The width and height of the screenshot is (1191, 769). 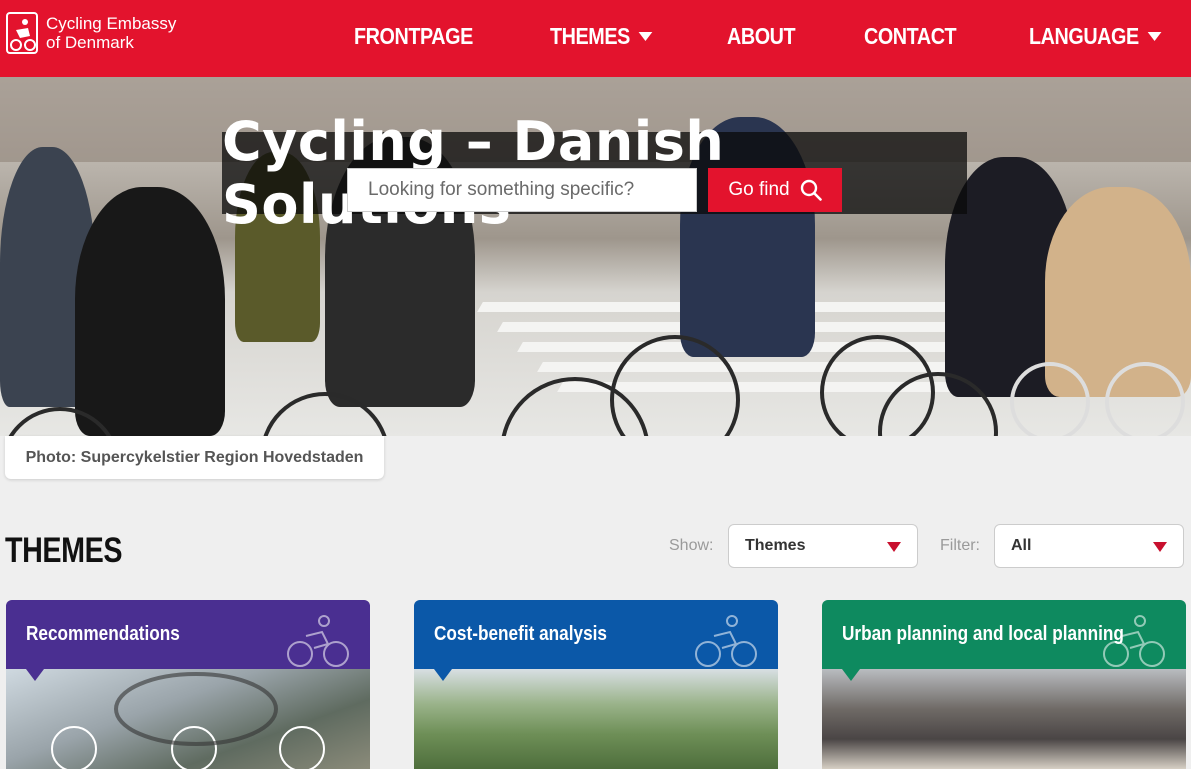 I want to click on main-nav: FRONTPAGE THEMES ABOUT CONTACT LANGUAGE, so click(x=772, y=36).